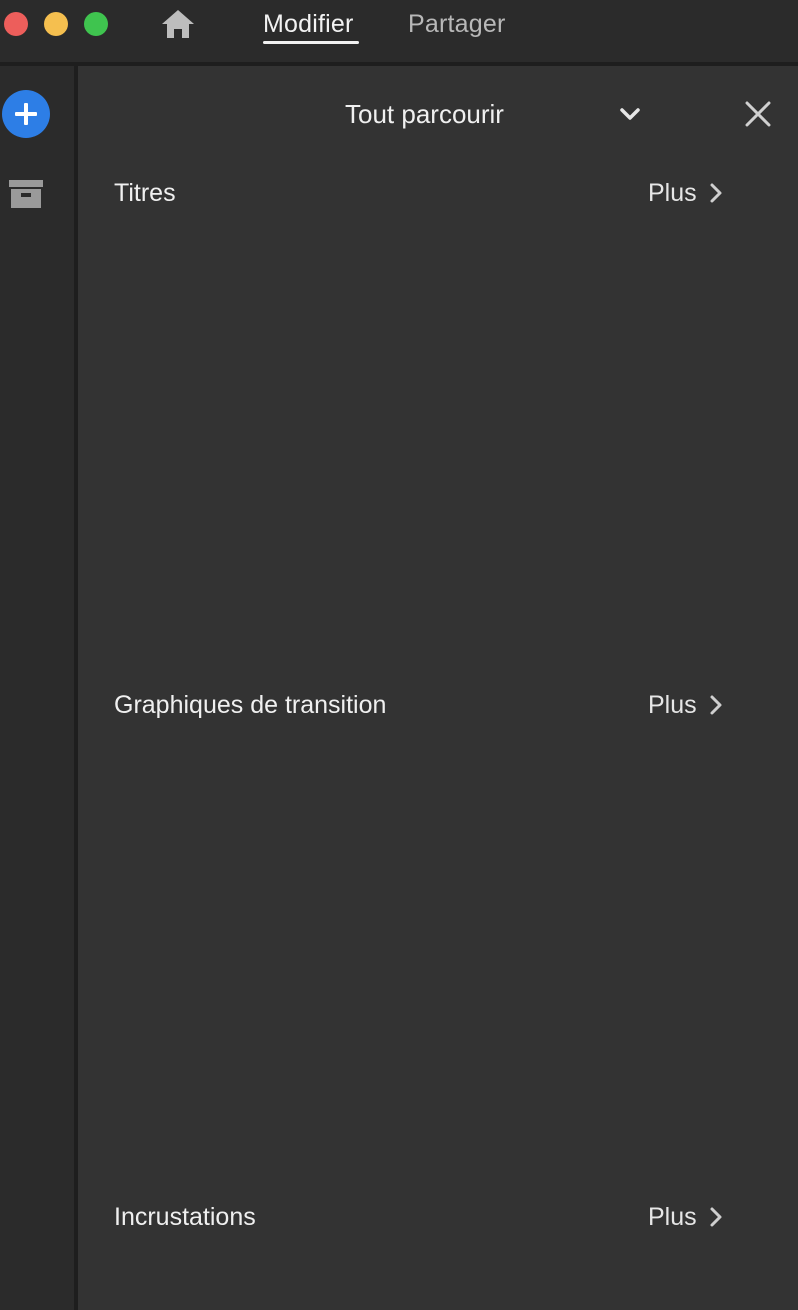 This screenshot has height=1310, width=798. I want to click on section-title-graphiques: Graphiques de transition, so click(250, 705).